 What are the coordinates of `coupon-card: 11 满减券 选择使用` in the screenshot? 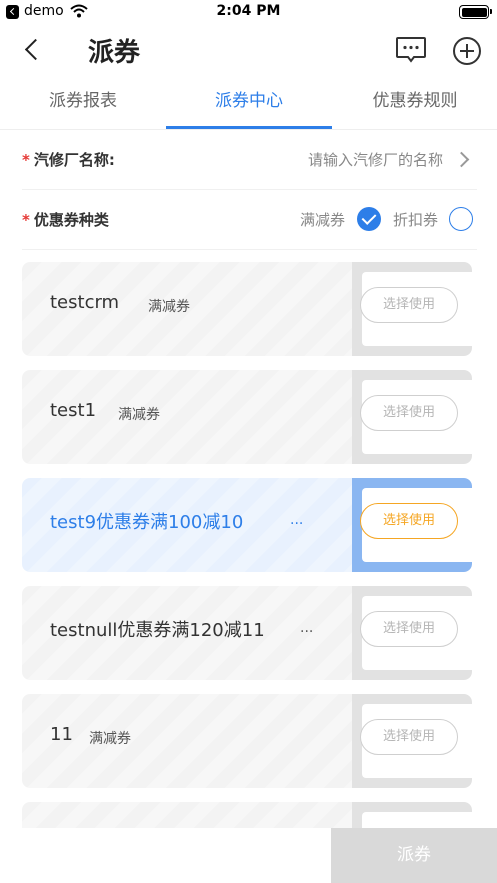 It's located at (247, 741).